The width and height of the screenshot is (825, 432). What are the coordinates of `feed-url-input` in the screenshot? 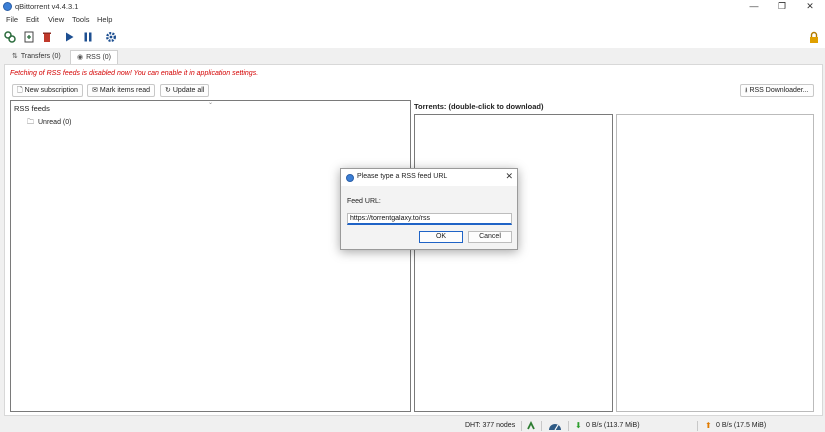 It's located at (429, 219).